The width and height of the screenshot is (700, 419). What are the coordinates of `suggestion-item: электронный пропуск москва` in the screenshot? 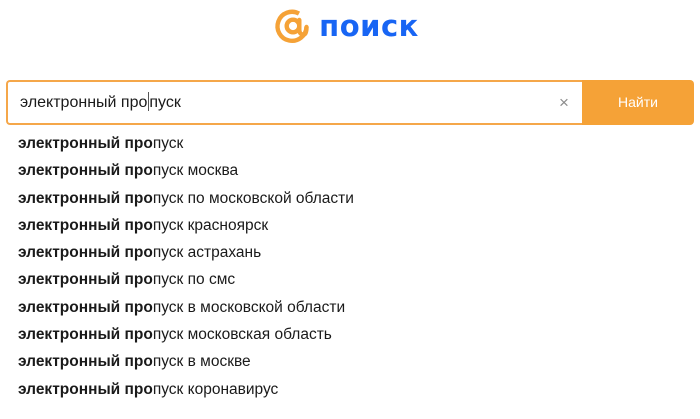 It's located at (186, 170).